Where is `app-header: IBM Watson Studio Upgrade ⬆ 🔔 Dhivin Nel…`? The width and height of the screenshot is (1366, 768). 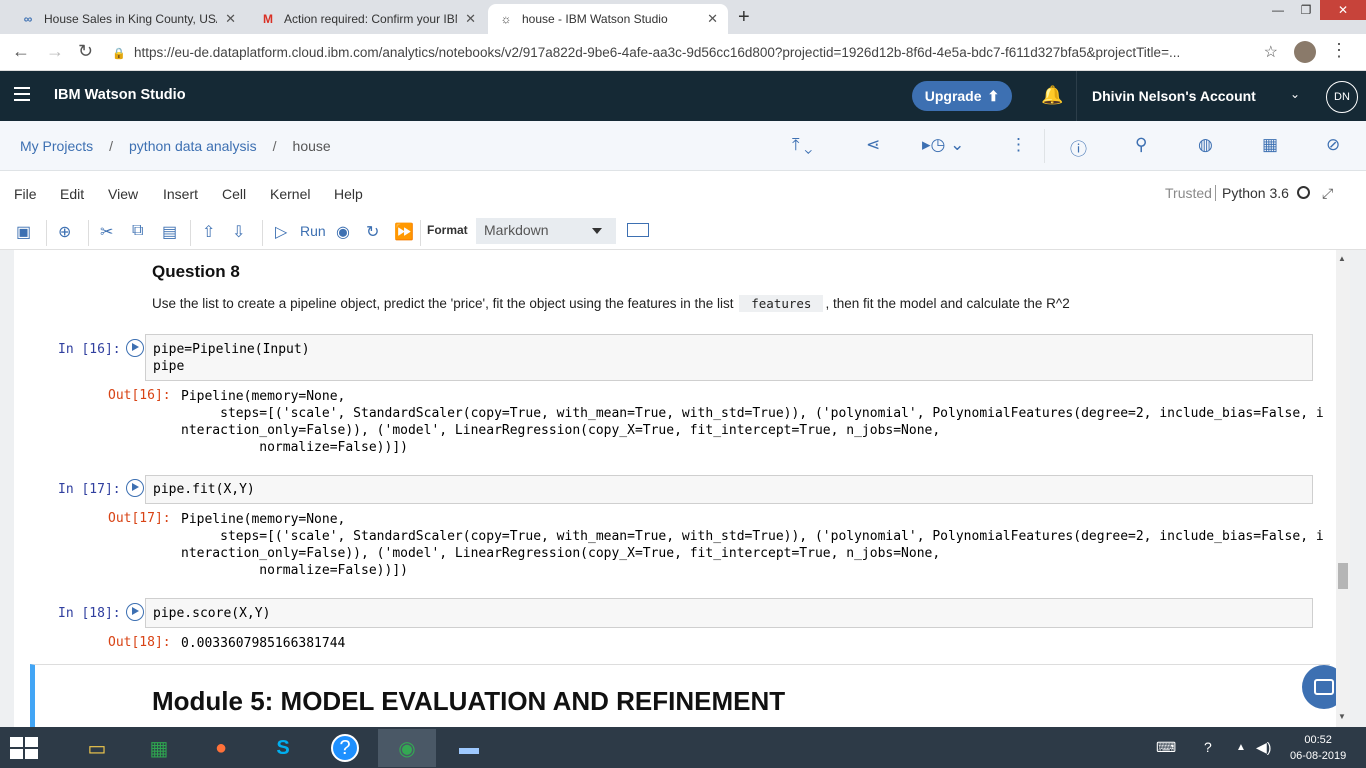 app-header: IBM Watson Studio Upgrade ⬆ 🔔 Dhivin Nel… is located at coordinates (683, 96).